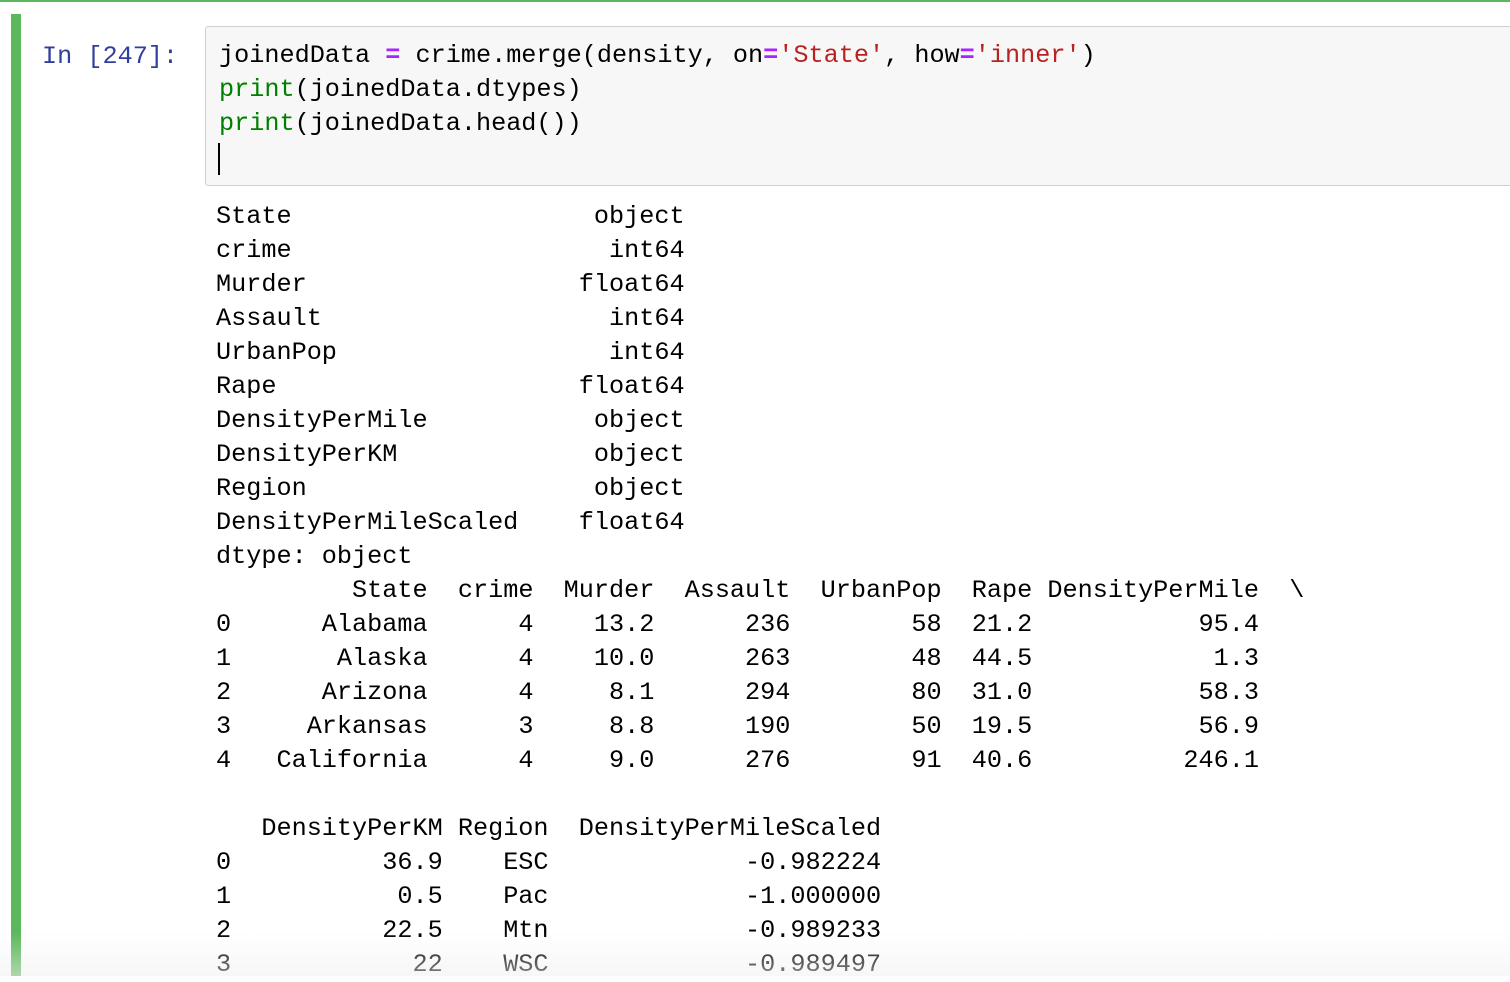 Image resolution: width=1510 pixels, height=982 pixels. What do you see at coordinates (1297, 590) in the screenshot?
I see `line-continuation: \` at bounding box center [1297, 590].